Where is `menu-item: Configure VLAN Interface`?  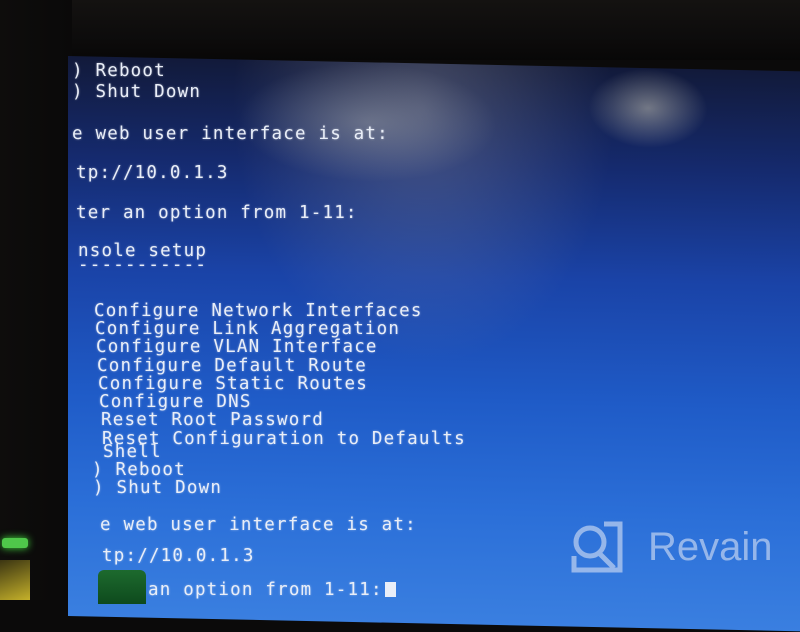 menu-item: Configure VLAN Interface is located at coordinates (237, 347).